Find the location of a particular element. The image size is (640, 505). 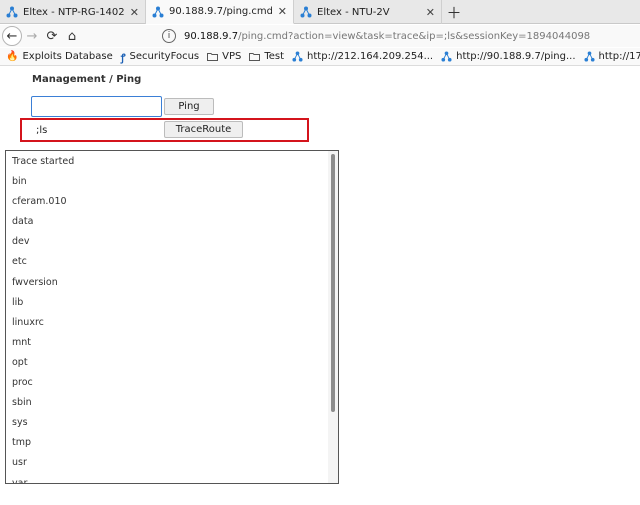

bookmark-label: Exploits Database is located at coordinates (67, 56).